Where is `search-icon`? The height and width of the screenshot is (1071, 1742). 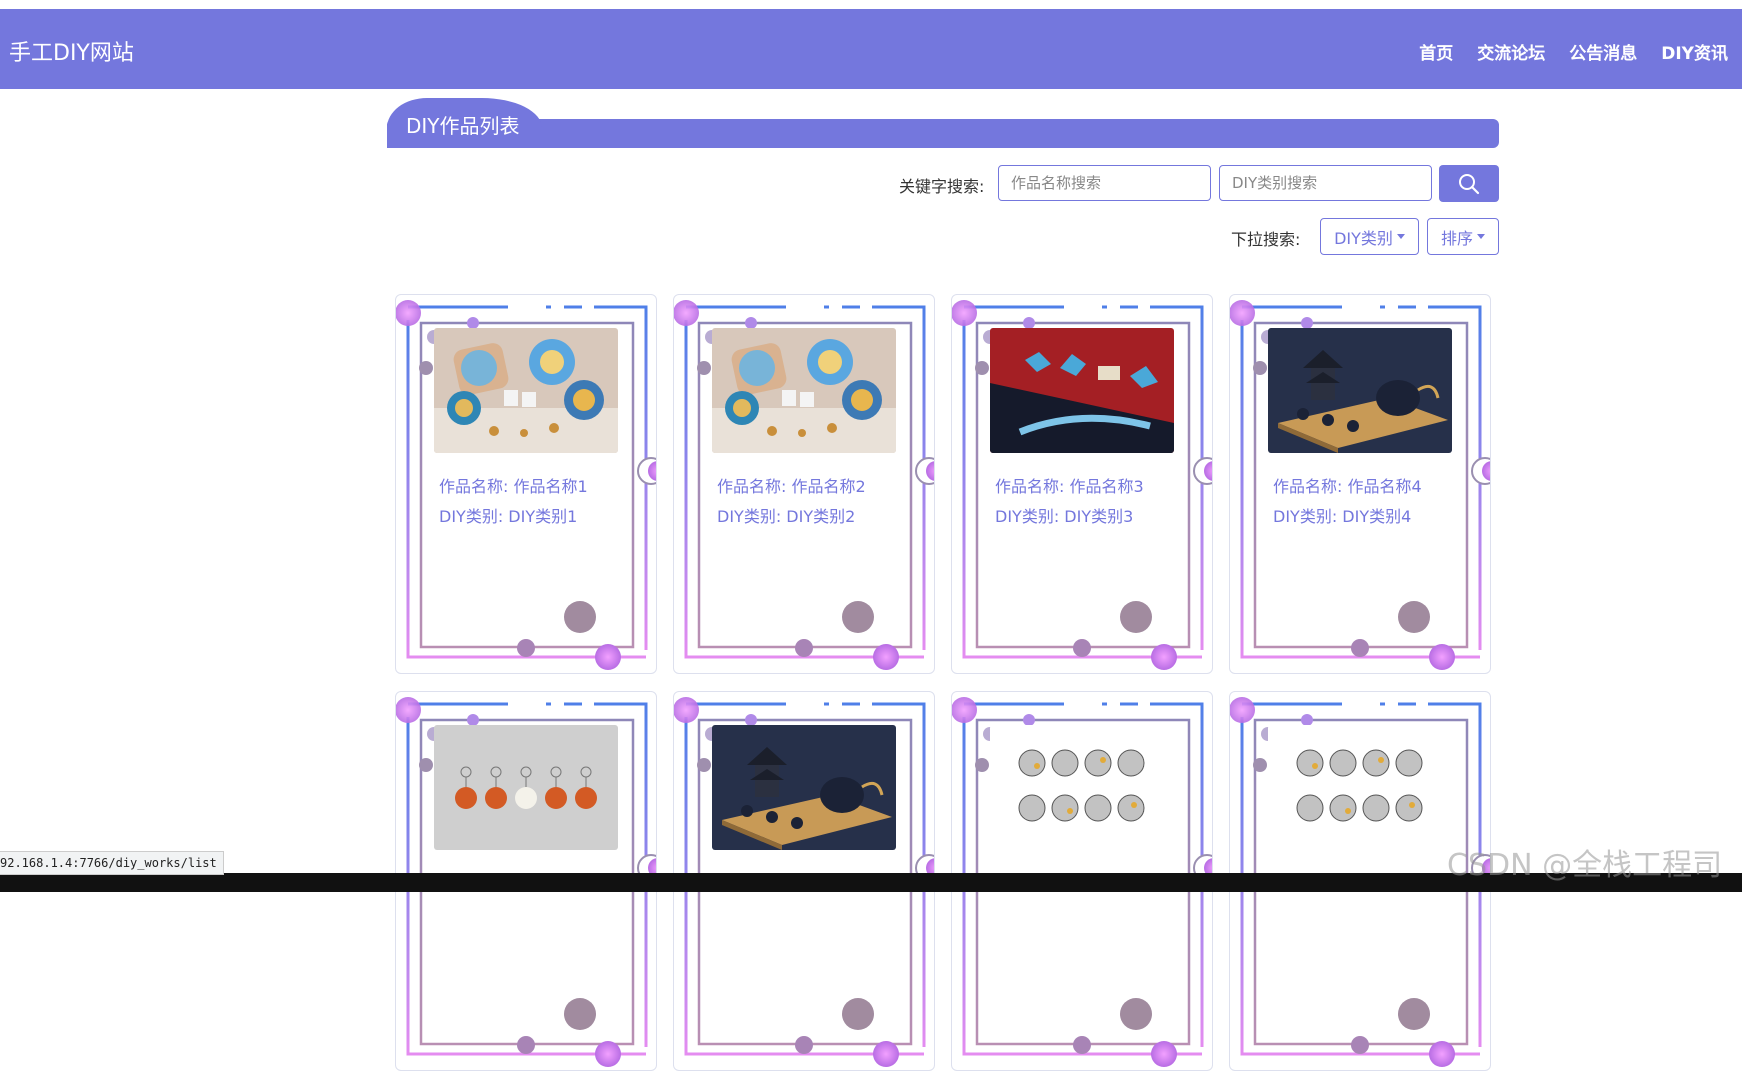 search-icon is located at coordinates (1469, 183).